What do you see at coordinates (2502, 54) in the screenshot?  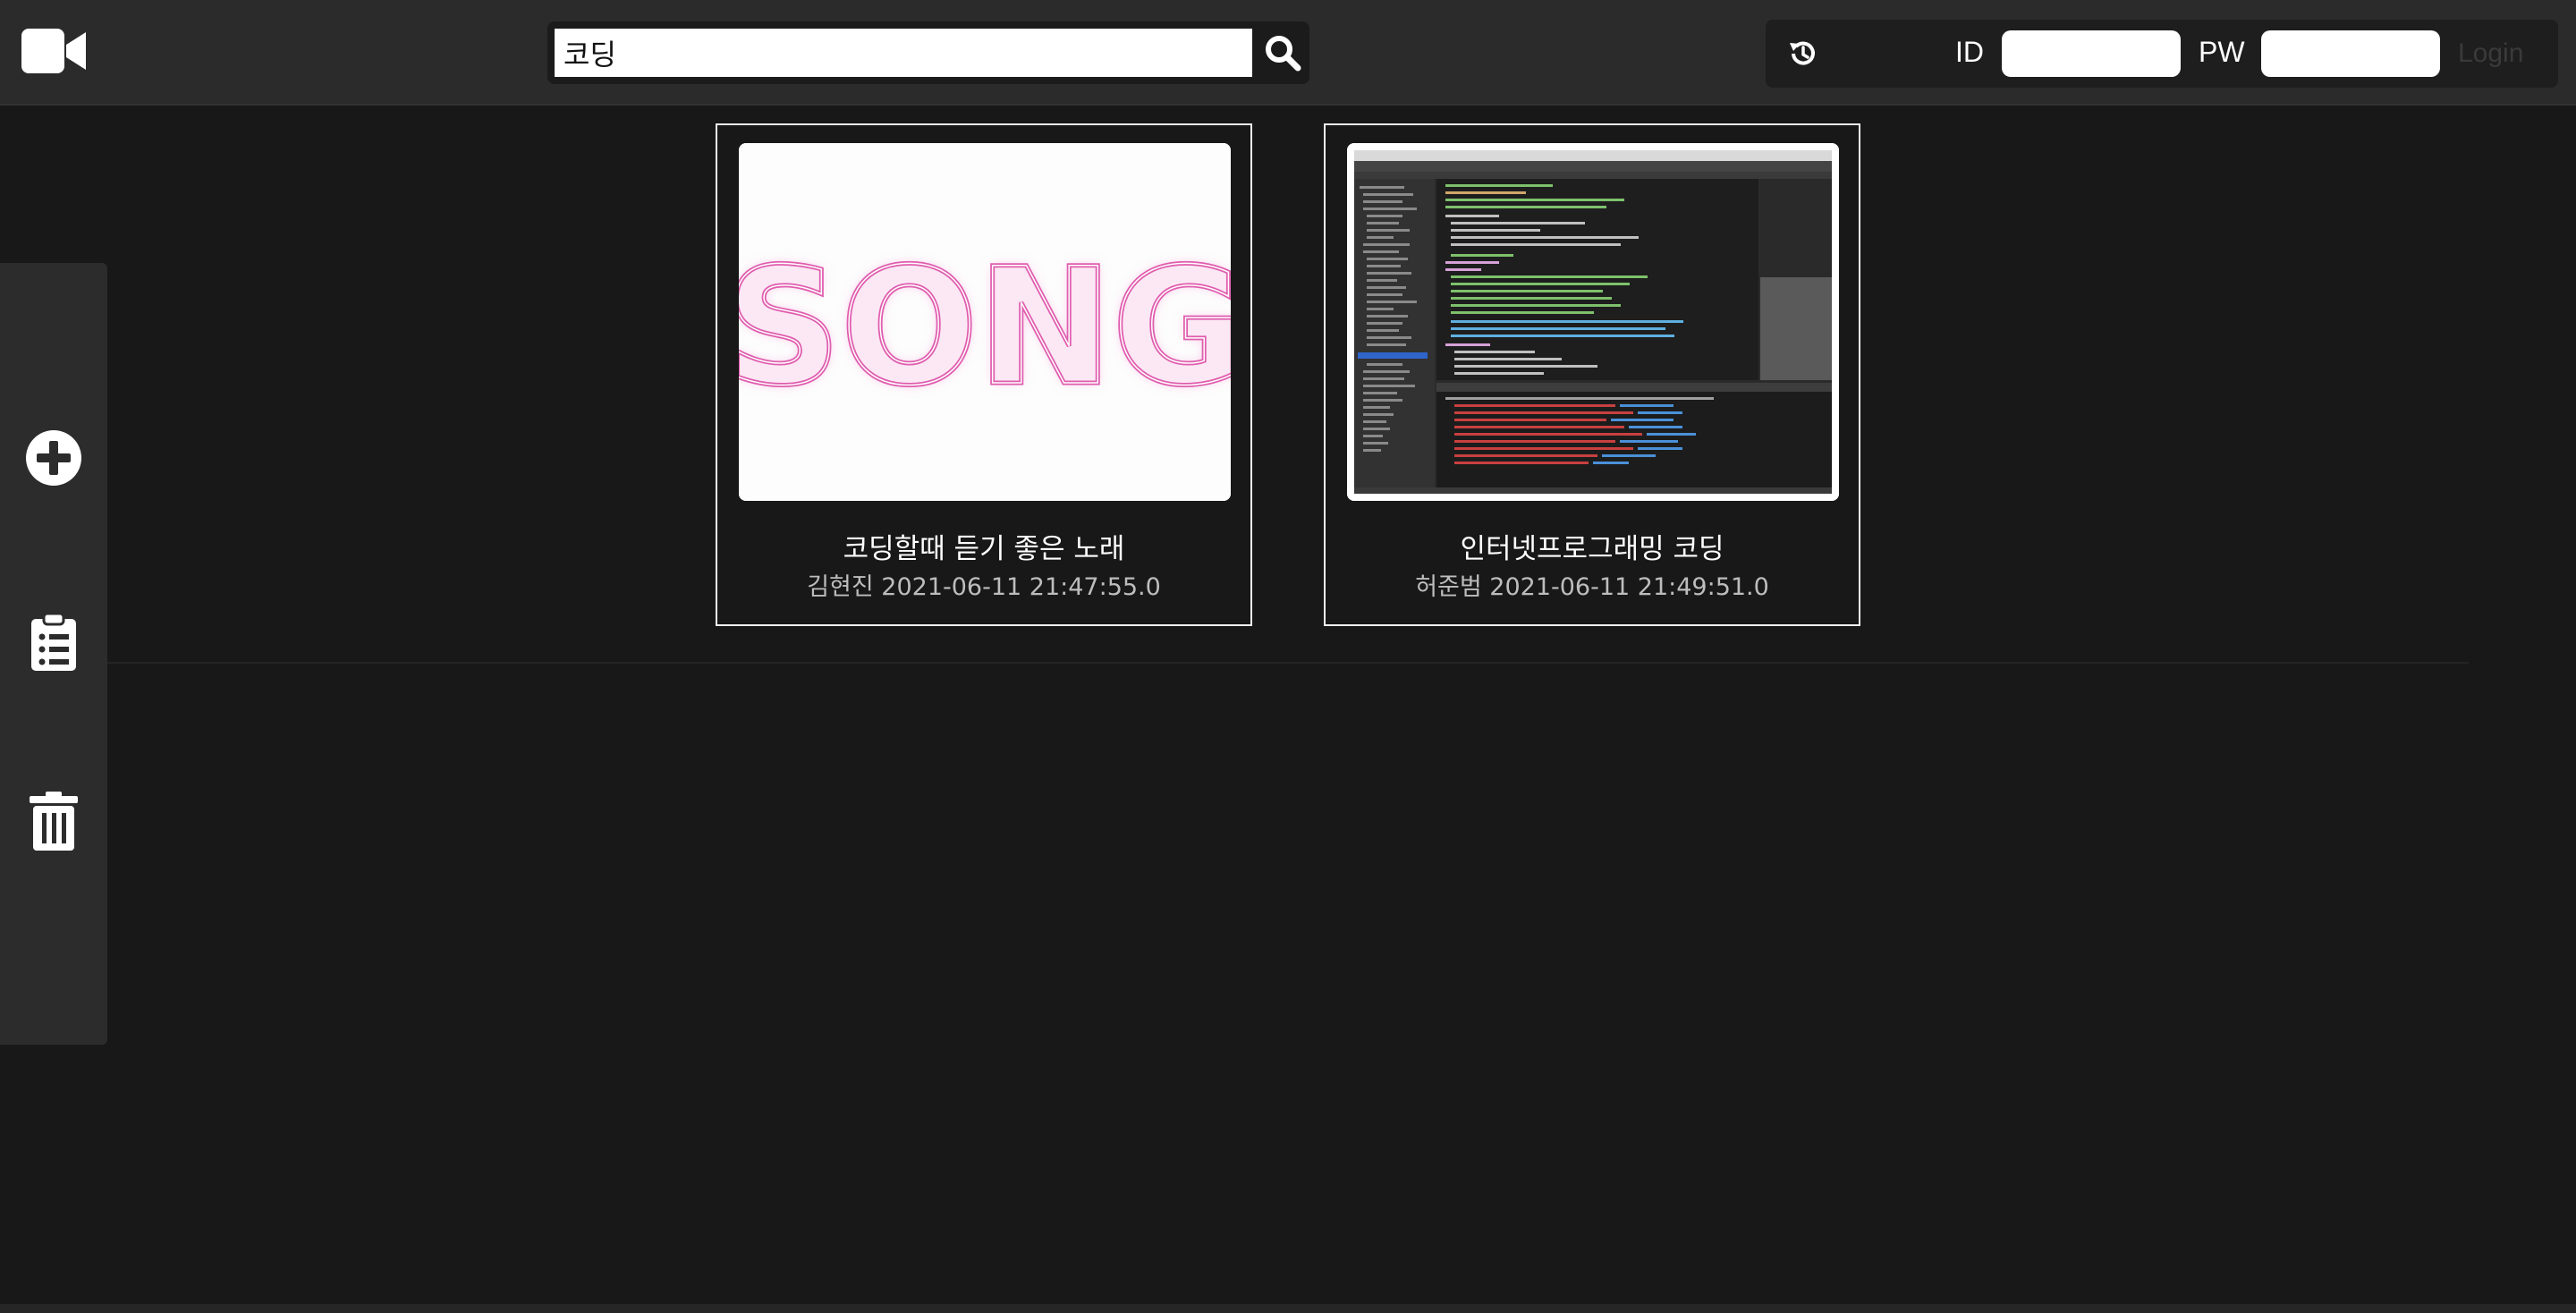 I see `login-button: Login` at bounding box center [2502, 54].